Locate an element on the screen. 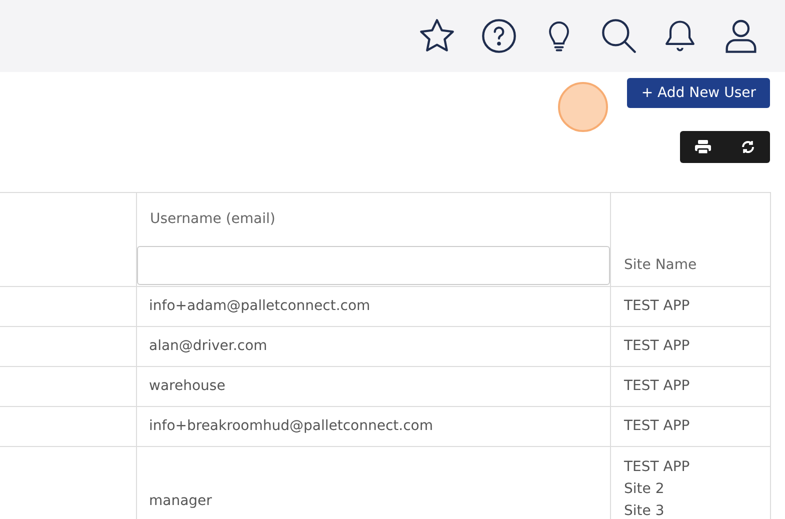 The height and width of the screenshot is (519, 785). refresh-icon is located at coordinates (748, 147).